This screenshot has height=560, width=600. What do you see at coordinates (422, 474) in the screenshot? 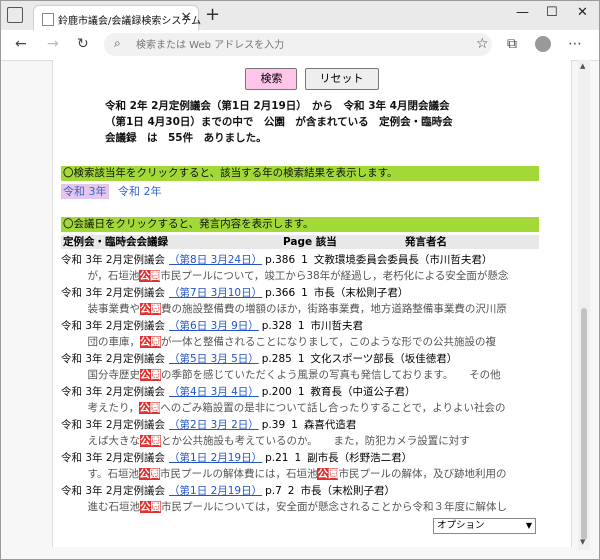
I see `excerpt-post-2: 市民プールの解体，及び跡地利用の` at bounding box center [422, 474].